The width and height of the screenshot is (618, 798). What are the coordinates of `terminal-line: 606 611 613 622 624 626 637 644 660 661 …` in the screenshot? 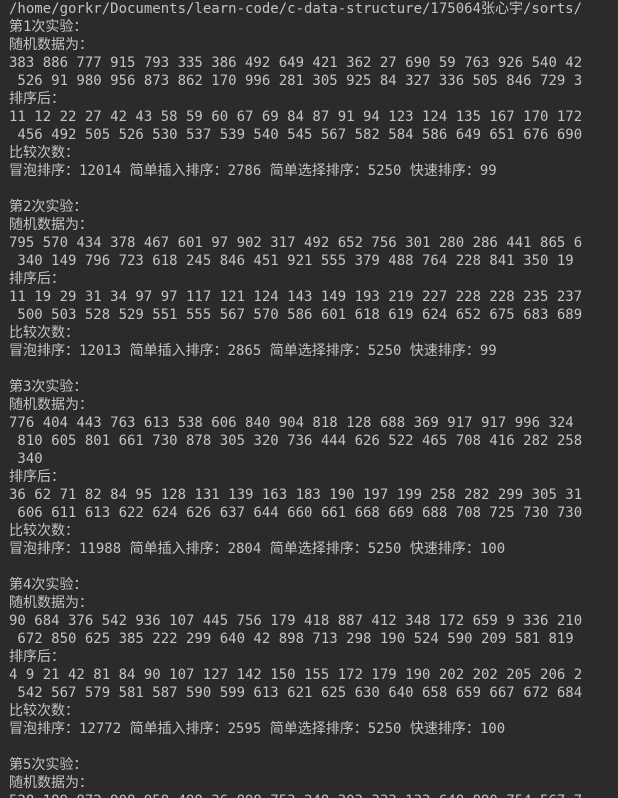 It's located at (296, 513).